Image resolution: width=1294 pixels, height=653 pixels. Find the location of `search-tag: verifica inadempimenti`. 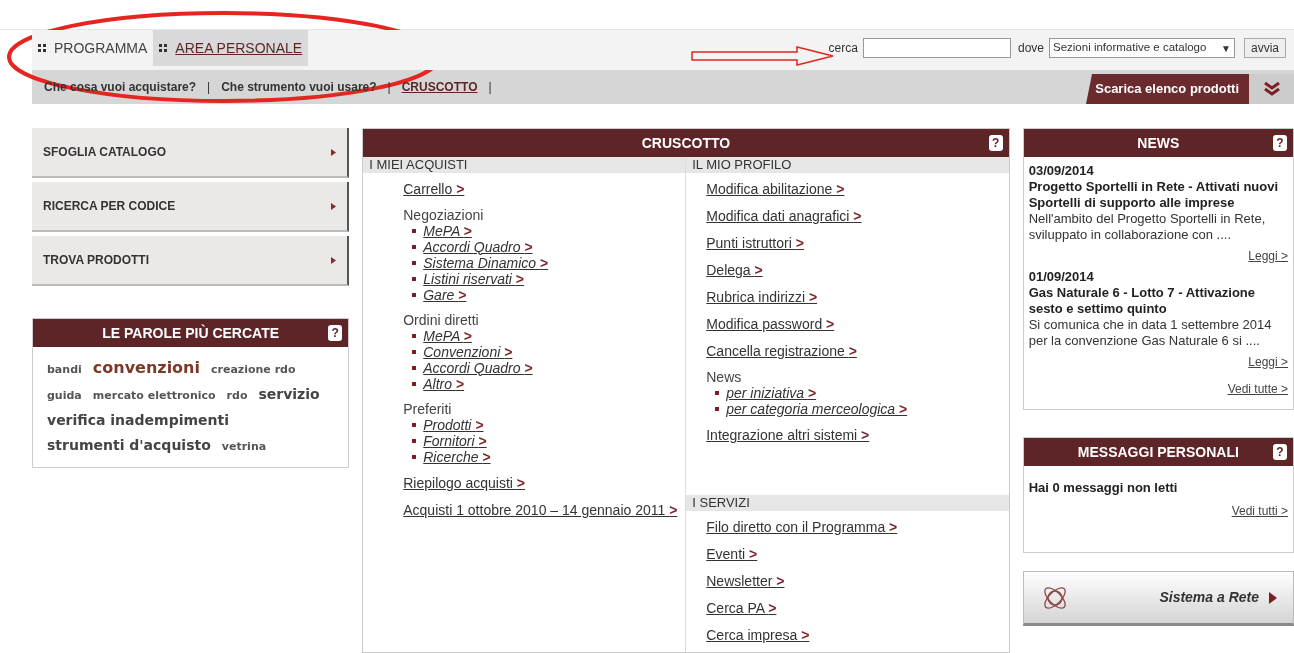

search-tag: verifica inadempimenti is located at coordinates (138, 420).